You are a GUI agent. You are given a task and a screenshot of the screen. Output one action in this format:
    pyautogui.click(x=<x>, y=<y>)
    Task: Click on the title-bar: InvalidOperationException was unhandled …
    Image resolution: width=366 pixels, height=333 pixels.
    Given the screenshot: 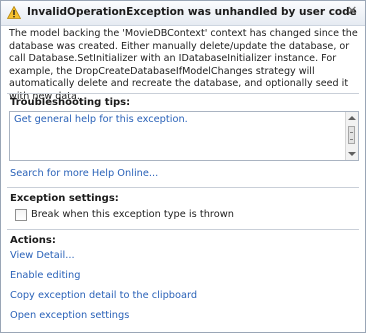 What is the action you would take?
    pyautogui.click(x=183, y=13)
    